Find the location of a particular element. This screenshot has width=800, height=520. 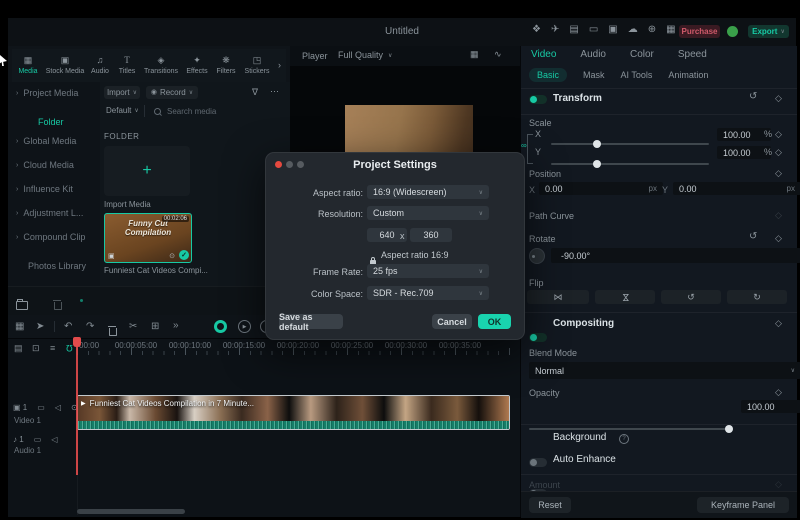

opacity-slider-handle is located at coordinates (729, 429).